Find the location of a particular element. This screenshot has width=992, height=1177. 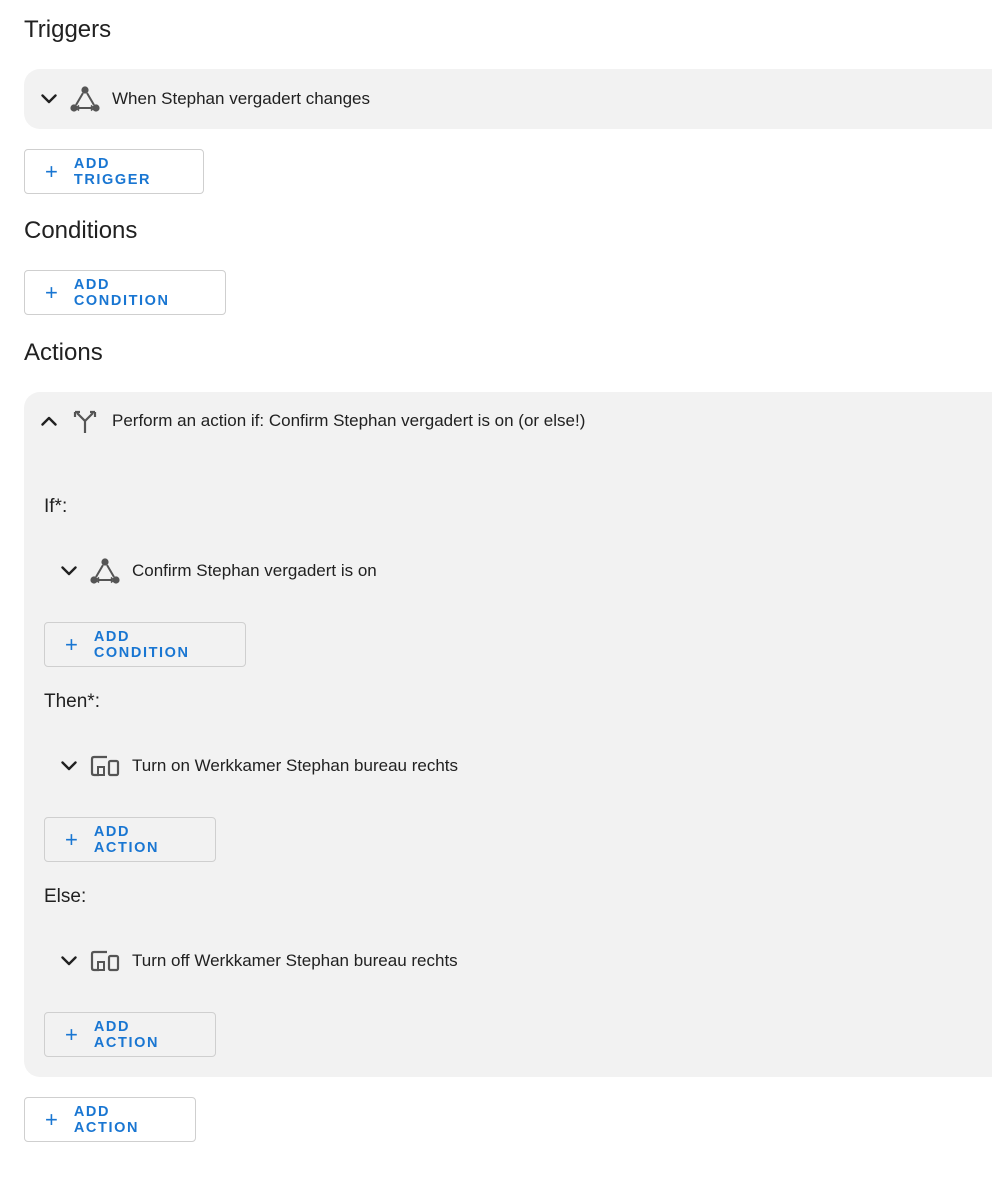

trigger-label: When Stephan vergadert changes is located at coordinates (241, 98).